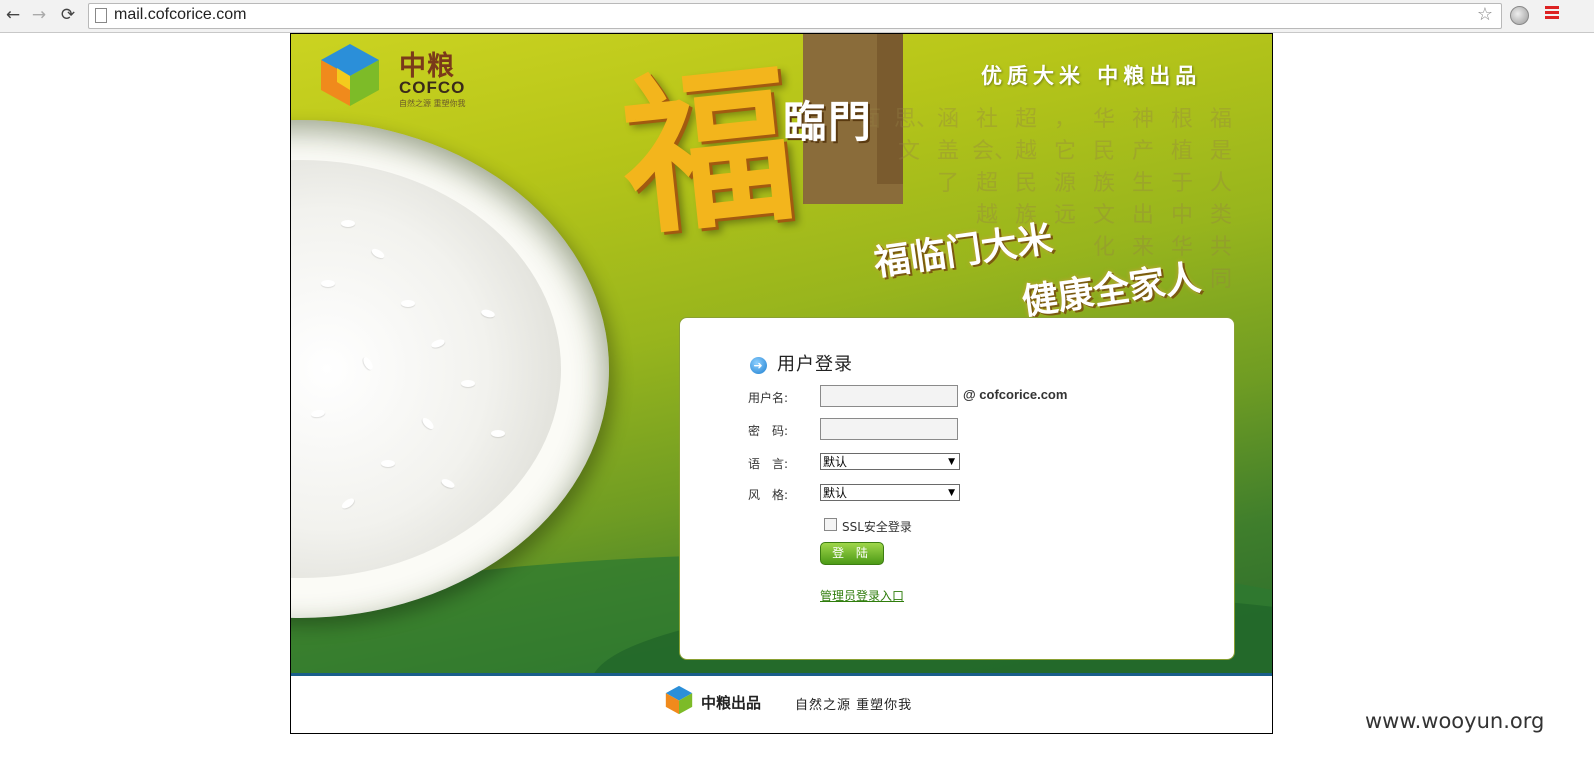 This screenshot has height=762, width=1594. What do you see at coordinates (1220, 199) in the screenshot?
I see `verse-column: 福是人类共同` at bounding box center [1220, 199].